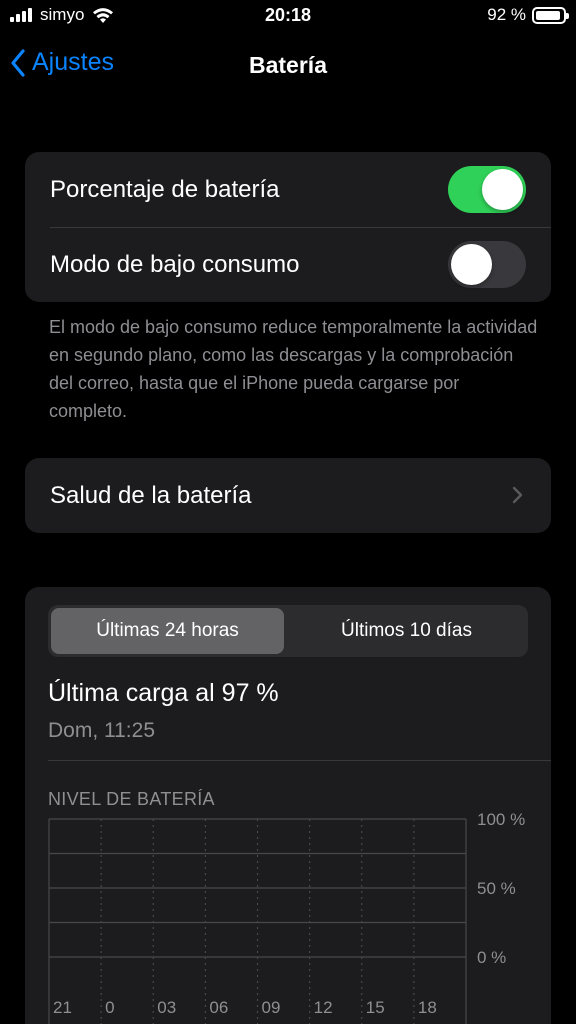 Image resolution: width=576 pixels, height=1024 pixels. Describe the element at coordinates (501, 819) in the screenshot. I see `y-tick-label: 100 %` at that location.